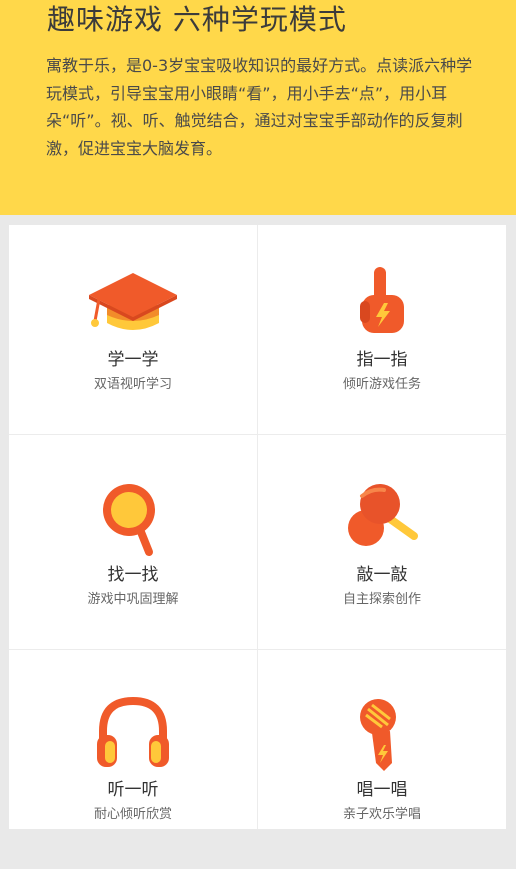 The height and width of the screenshot is (869, 516). I want to click on mode-title: 敲一敲, so click(382, 575).